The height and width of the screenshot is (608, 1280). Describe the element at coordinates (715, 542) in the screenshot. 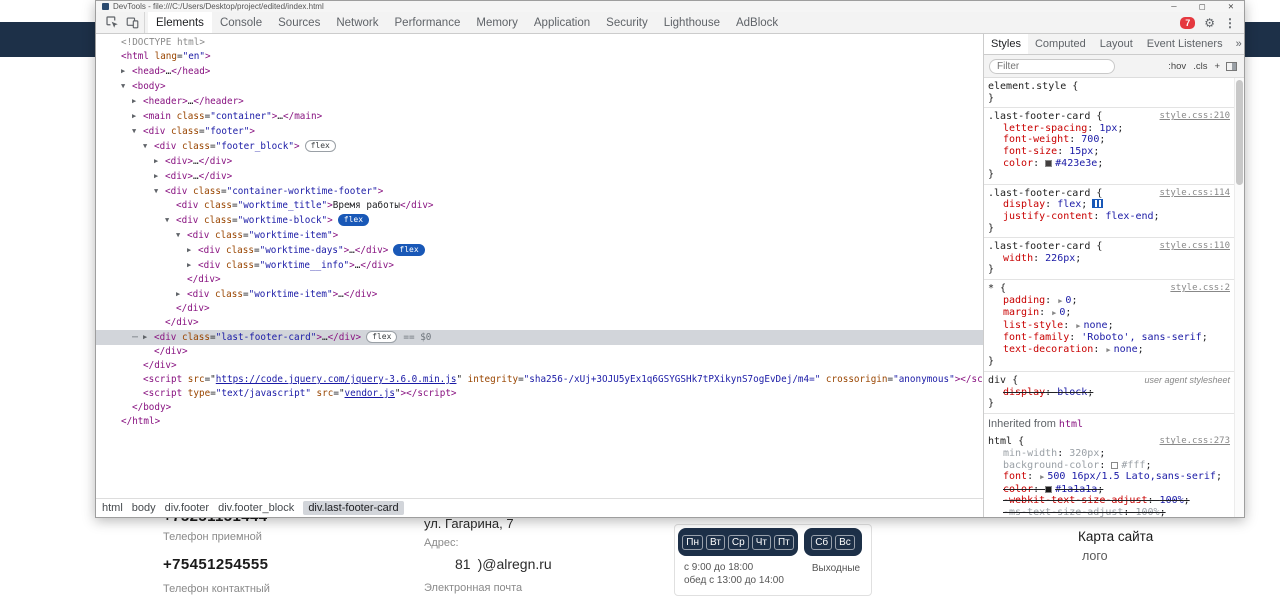

I see `day-pill: Вт` at that location.